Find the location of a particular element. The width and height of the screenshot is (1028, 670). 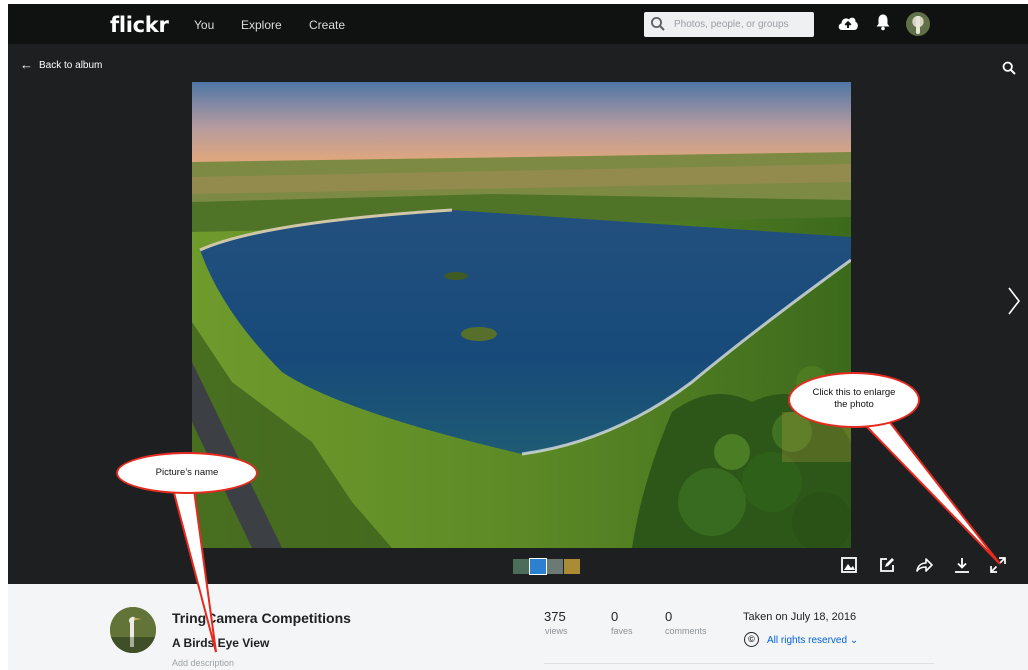

thumbnail-current is located at coordinates (538, 566).